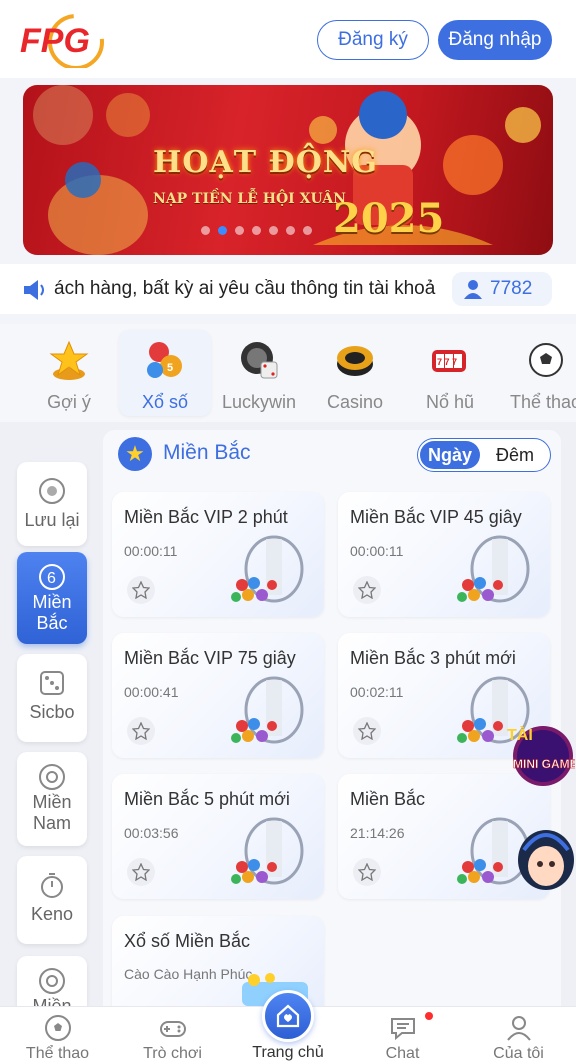  Describe the element at coordinates (450, 373) in the screenshot. I see `tab-no-hu: 7 7 7 Nổ hũ` at that location.